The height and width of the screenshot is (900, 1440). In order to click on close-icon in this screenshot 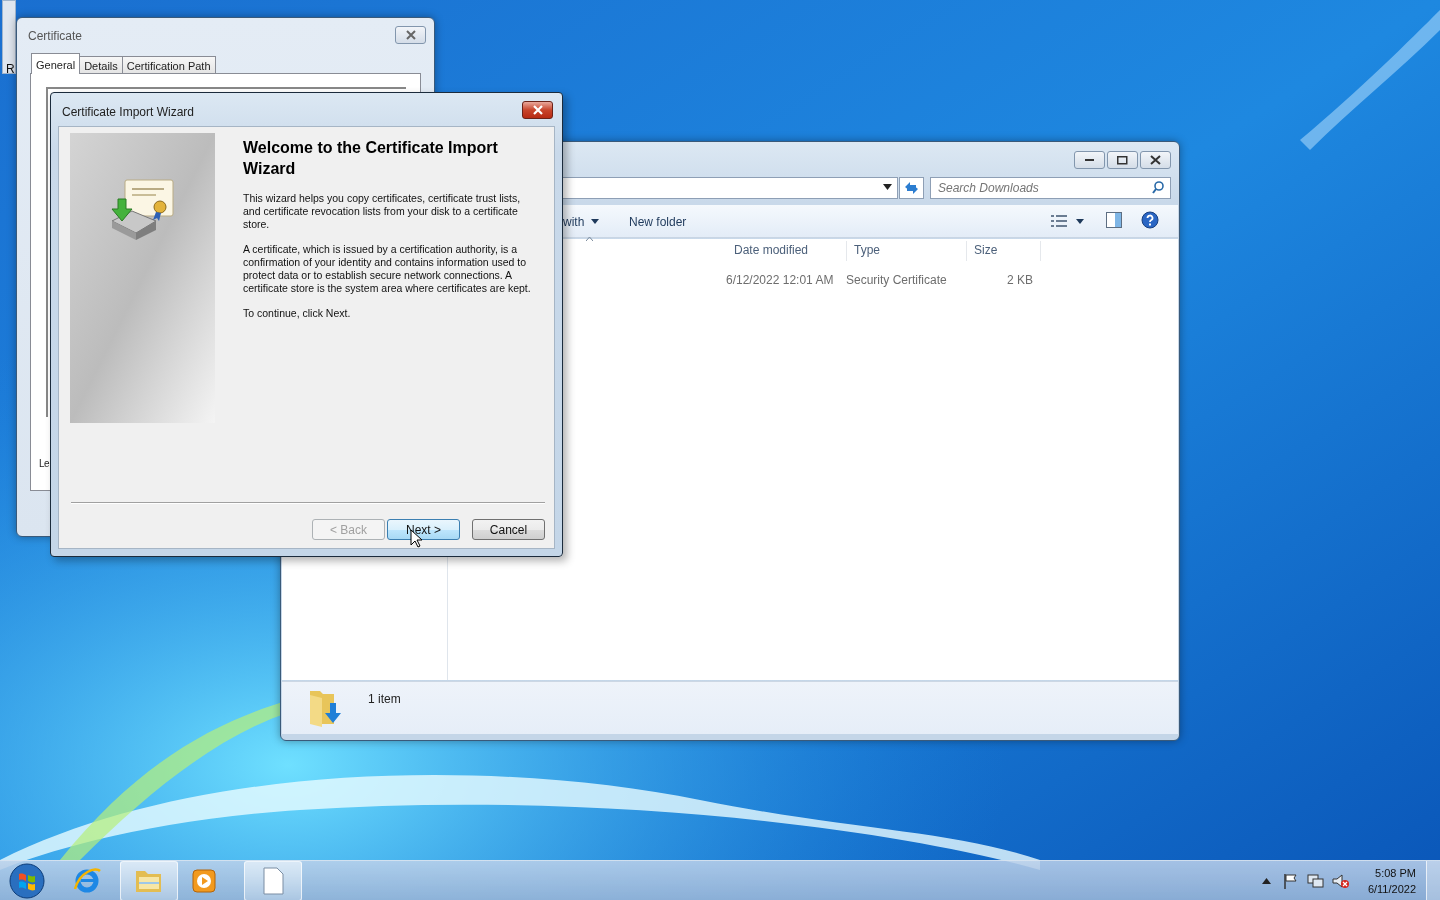, I will do `click(1155, 160)`.